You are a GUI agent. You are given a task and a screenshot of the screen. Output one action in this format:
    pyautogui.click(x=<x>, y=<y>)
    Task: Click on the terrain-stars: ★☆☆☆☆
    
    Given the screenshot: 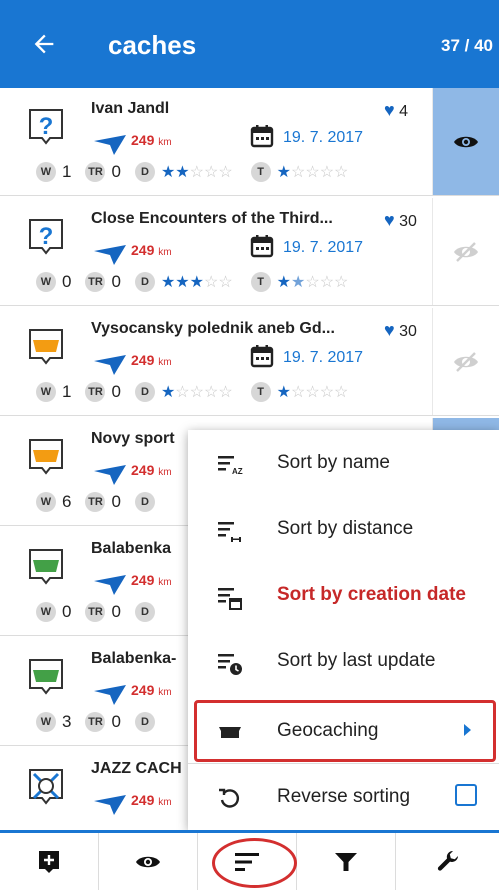 What is the action you would take?
    pyautogui.click(x=312, y=172)
    